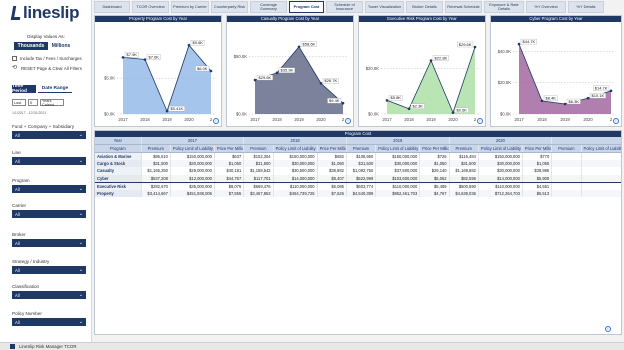 The height and width of the screenshot is (350, 624). I want to click on period-count-input: 5, so click(33, 102).